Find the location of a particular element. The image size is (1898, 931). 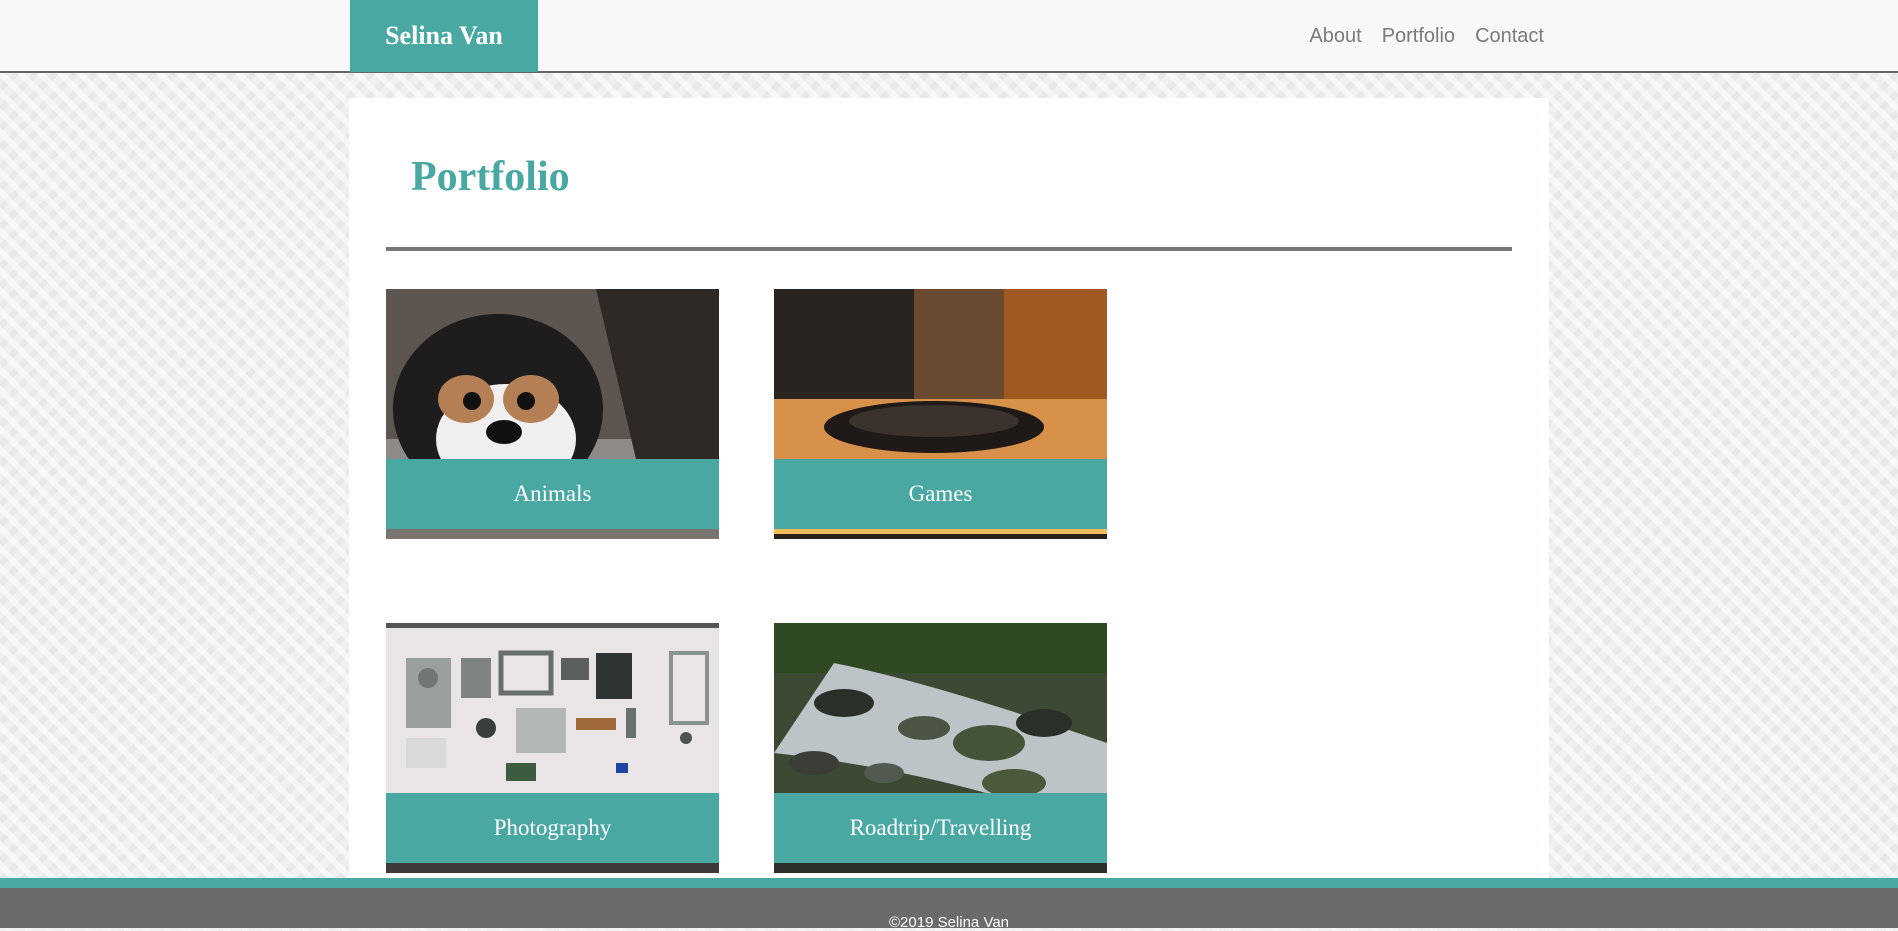

portfolio-card-photography: Photography is located at coordinates (552, 748).